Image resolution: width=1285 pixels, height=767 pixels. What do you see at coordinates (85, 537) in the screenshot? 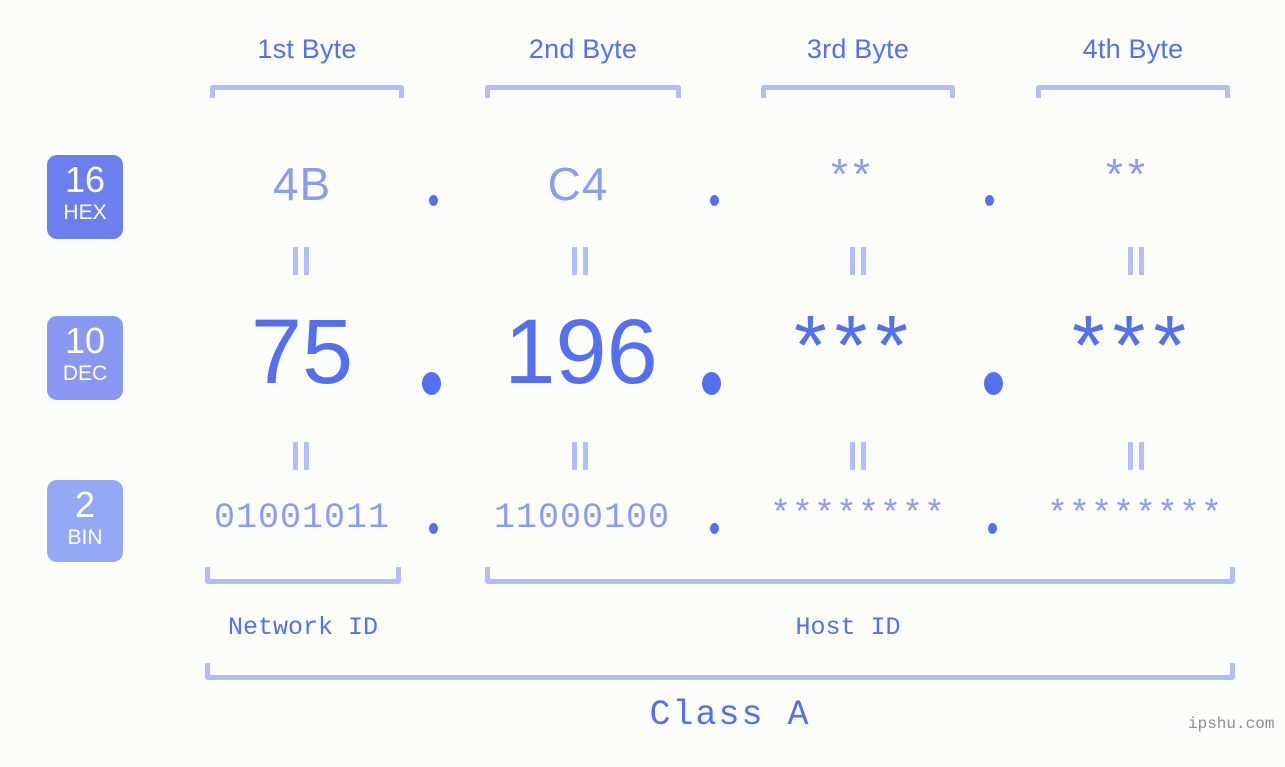
I see `base-badge-bin-label: BIN` at bounding box center [85, 537].